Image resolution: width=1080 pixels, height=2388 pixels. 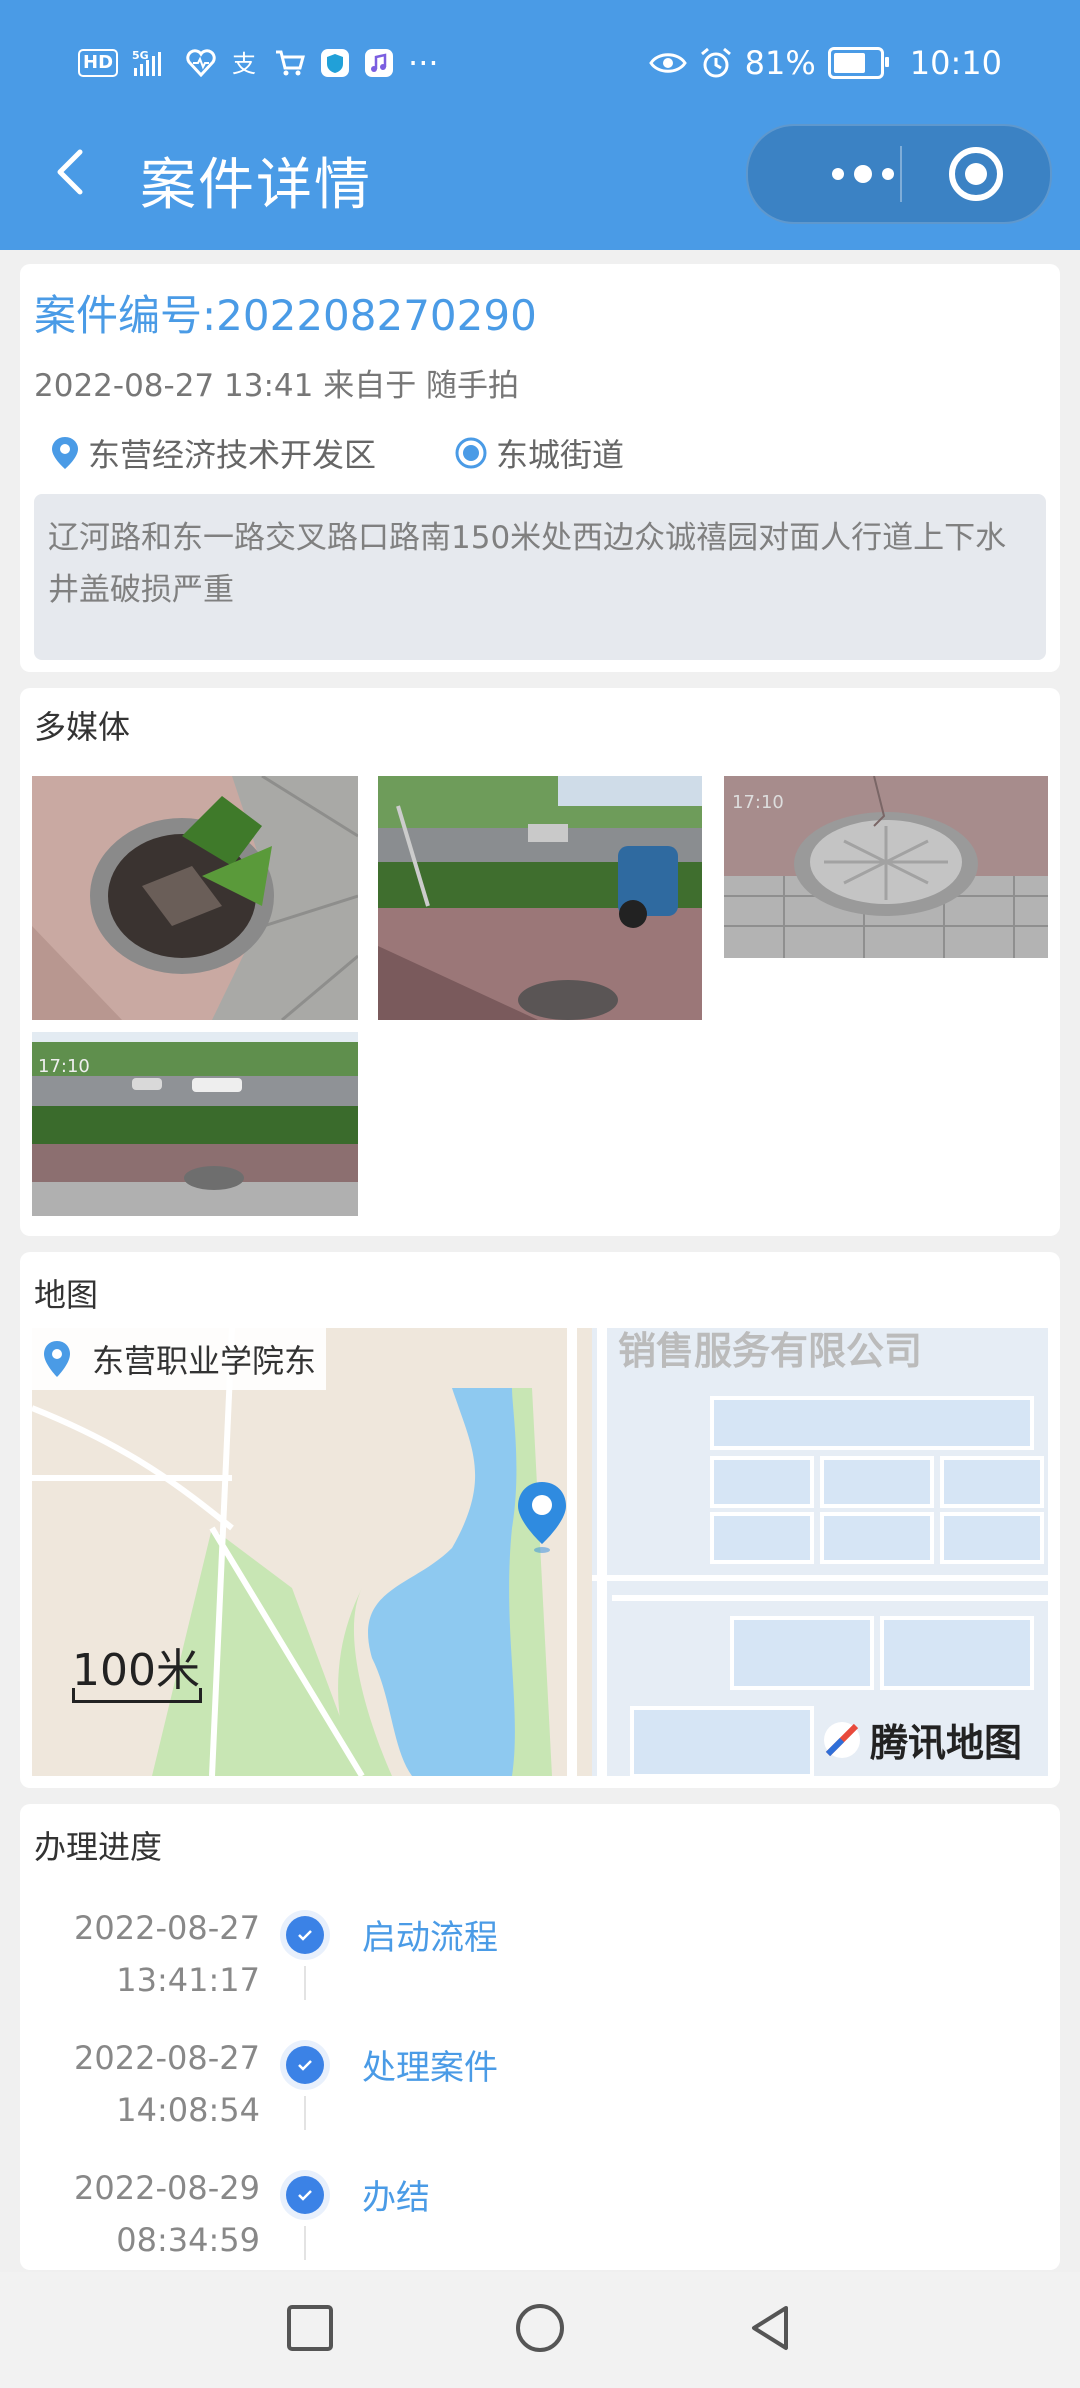 What do you see at coordinates (540, 898) in the screenshot?
I see `sidewalk-scooter-photo` at bounding box center [540, 898].